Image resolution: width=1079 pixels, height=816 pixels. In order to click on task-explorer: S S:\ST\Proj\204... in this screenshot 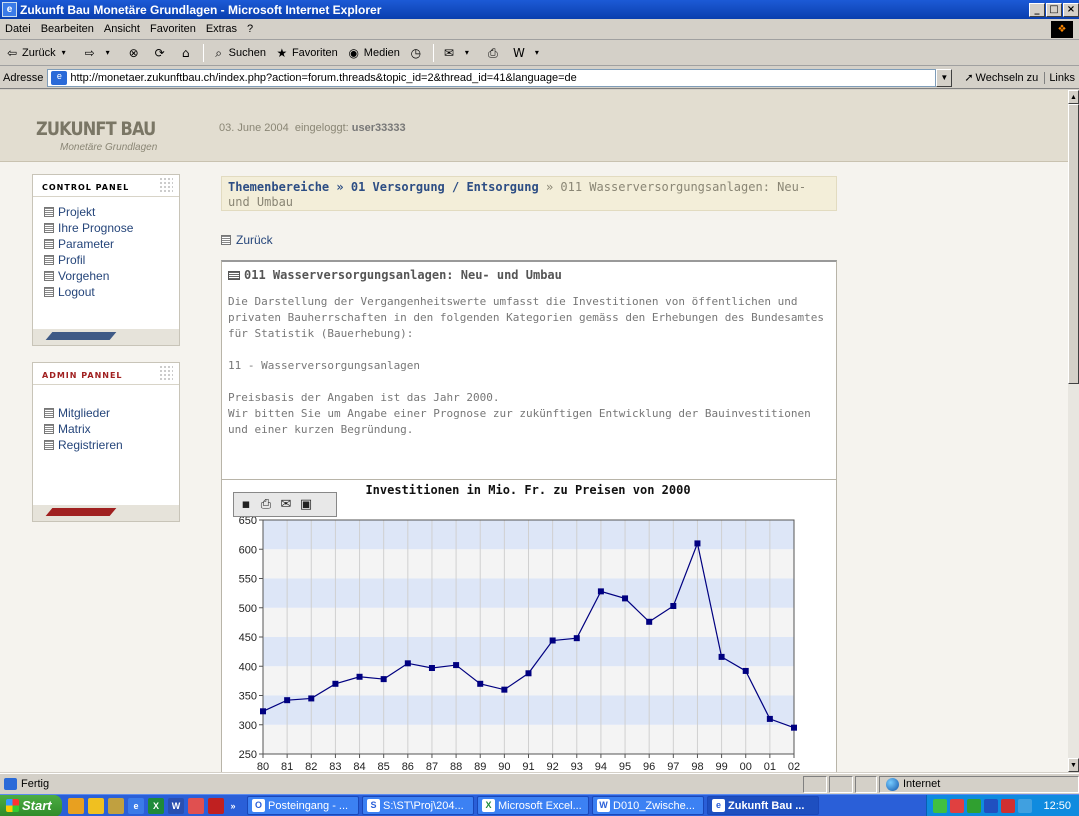, I will do `click(418, 805)`.